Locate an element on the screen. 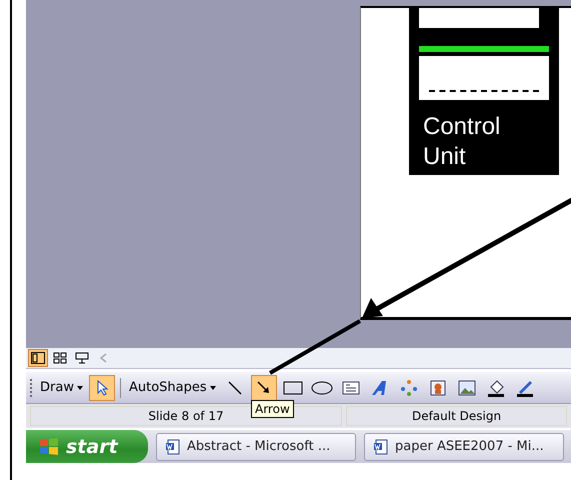  windows-logo-icon is located at coordinates (49, 446).